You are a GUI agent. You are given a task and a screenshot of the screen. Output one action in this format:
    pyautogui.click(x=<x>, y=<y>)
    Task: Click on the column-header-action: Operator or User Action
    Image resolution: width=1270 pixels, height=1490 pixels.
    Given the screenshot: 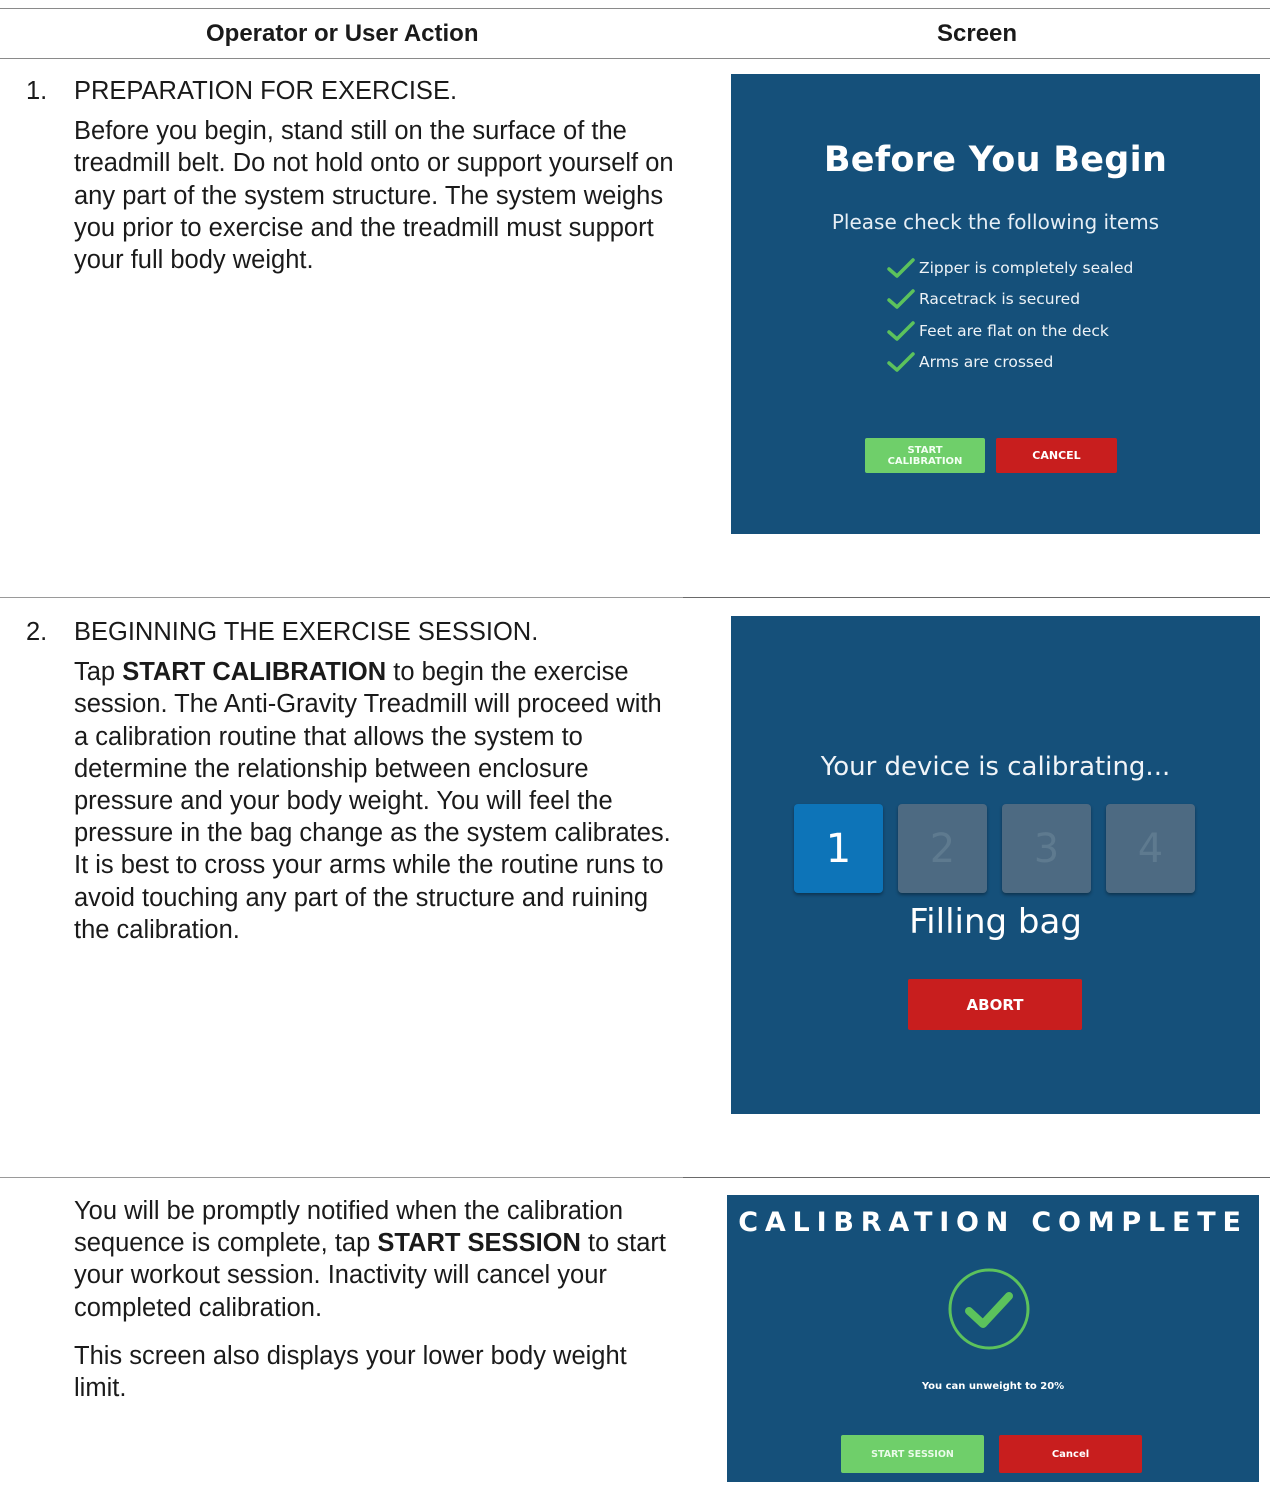 What is the action you would take?
    pyautogui.click(x=342, y=33)
    